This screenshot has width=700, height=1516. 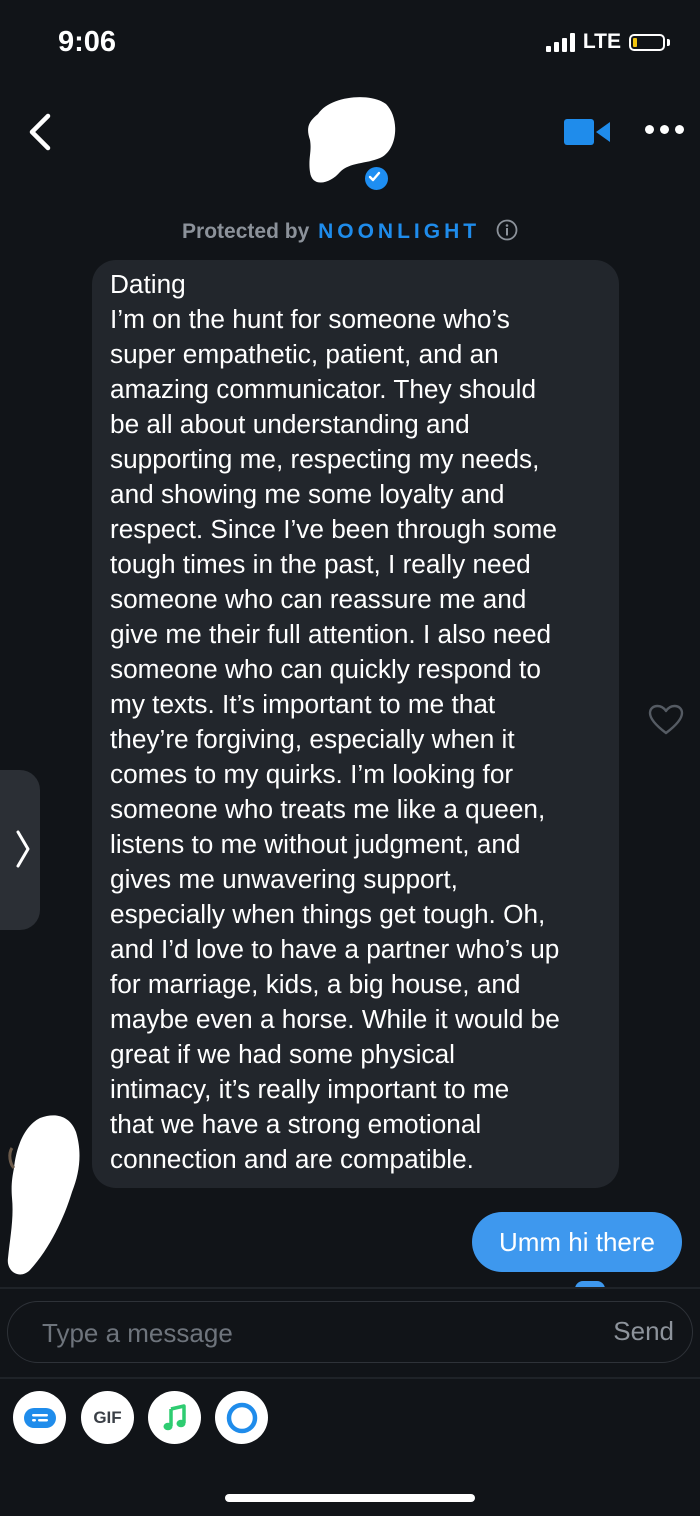 What do you see at coordinates (664, 129) in the screenshot?
I see `more-icon` at bounding box center [664, 129].